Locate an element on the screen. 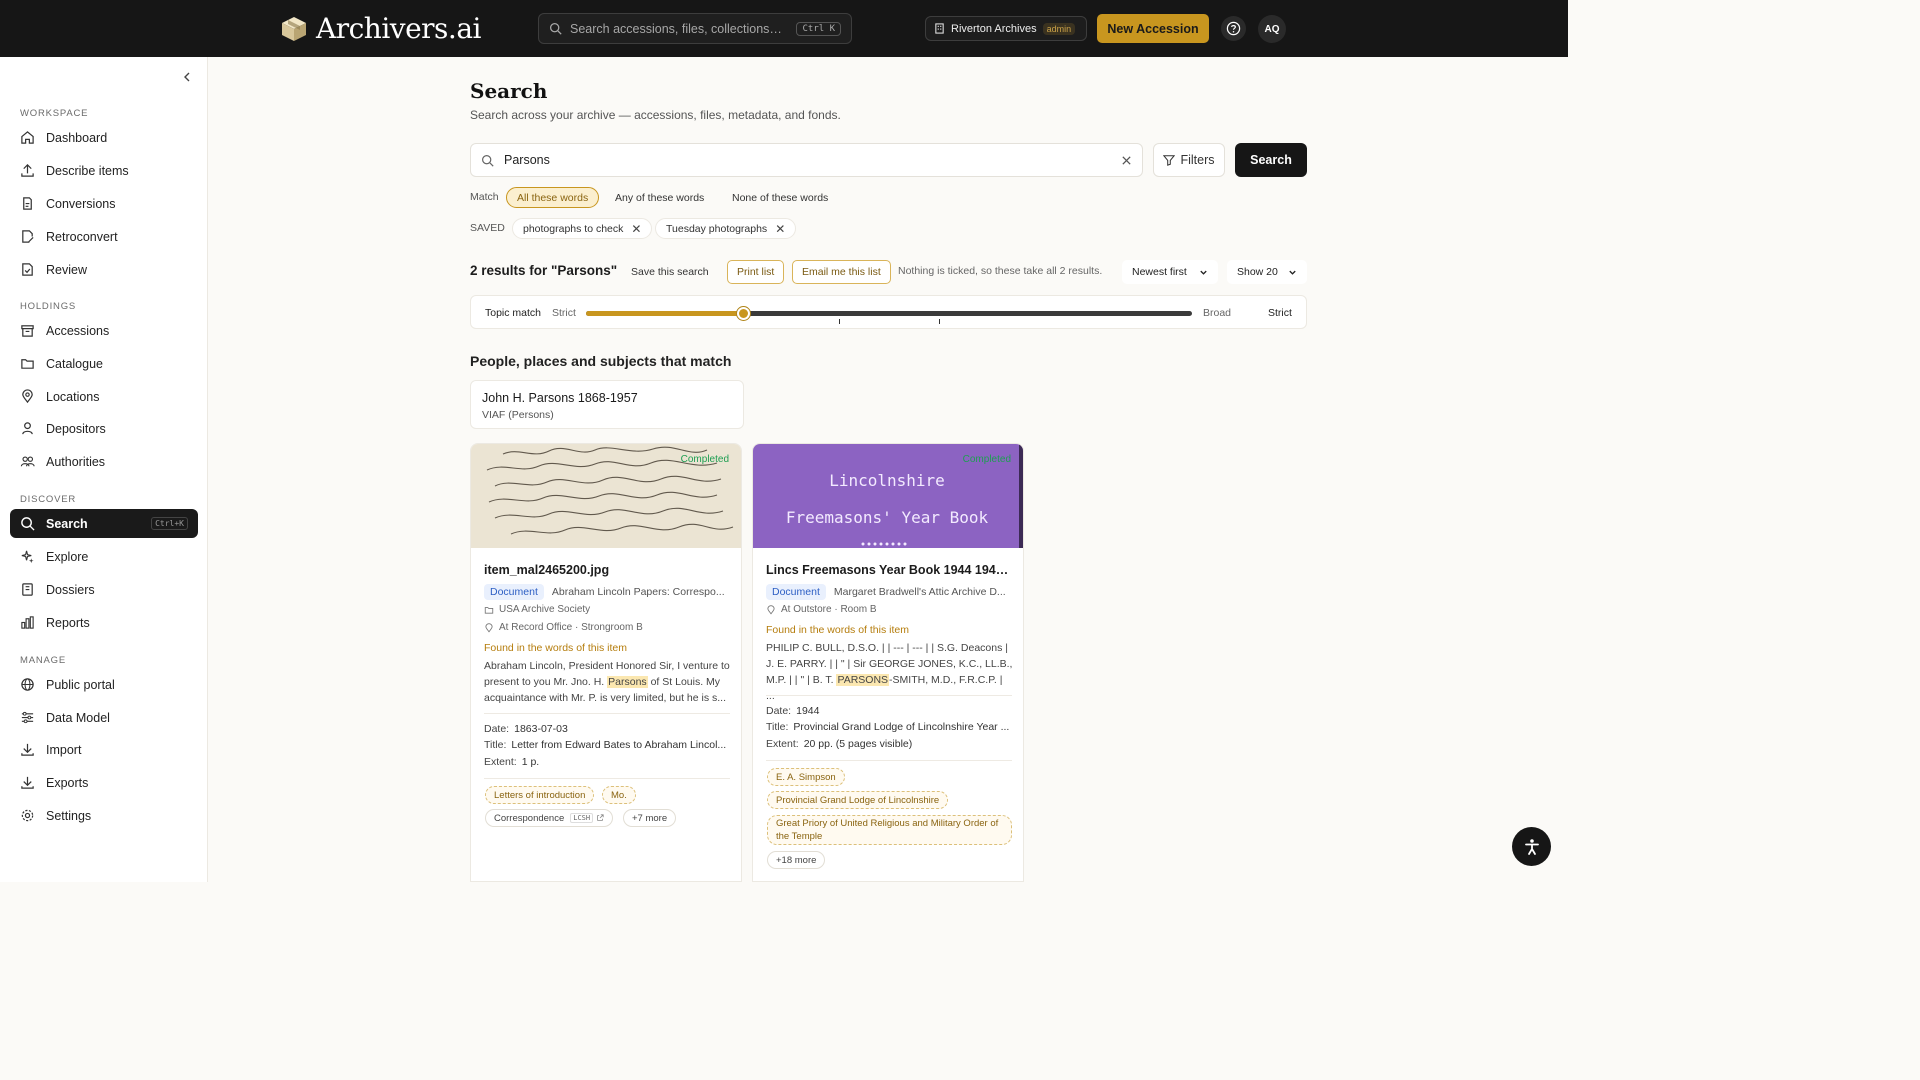 The image size is (1920, 1080). sidebar-item-settings: Settings is located at coordinates (104, 815).